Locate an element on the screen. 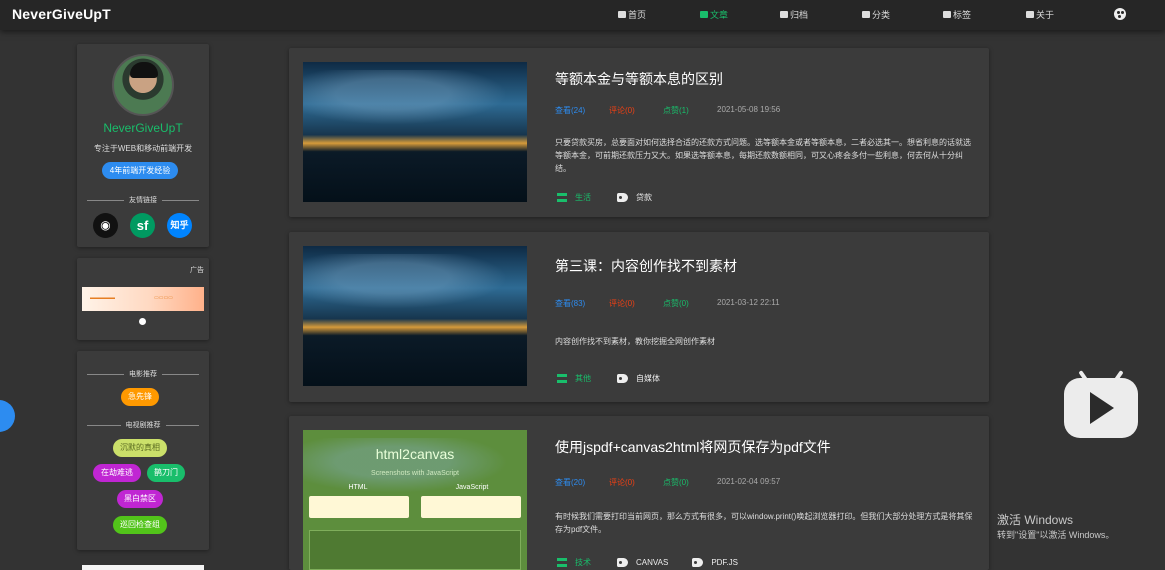 The image size is (1165, 570). recommend-card: 电影推荐 急先锋 电视剧推荐 沉默的真相 在劫难逃 鹊刀门 黑白禁区 巡回检查组 is located at coordinates (143, 450).